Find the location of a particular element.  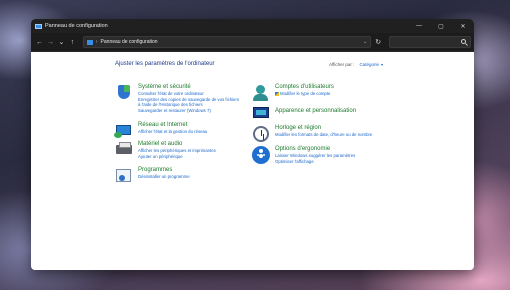

category-title: Matériel et audio is located at coordinates (177, 144).